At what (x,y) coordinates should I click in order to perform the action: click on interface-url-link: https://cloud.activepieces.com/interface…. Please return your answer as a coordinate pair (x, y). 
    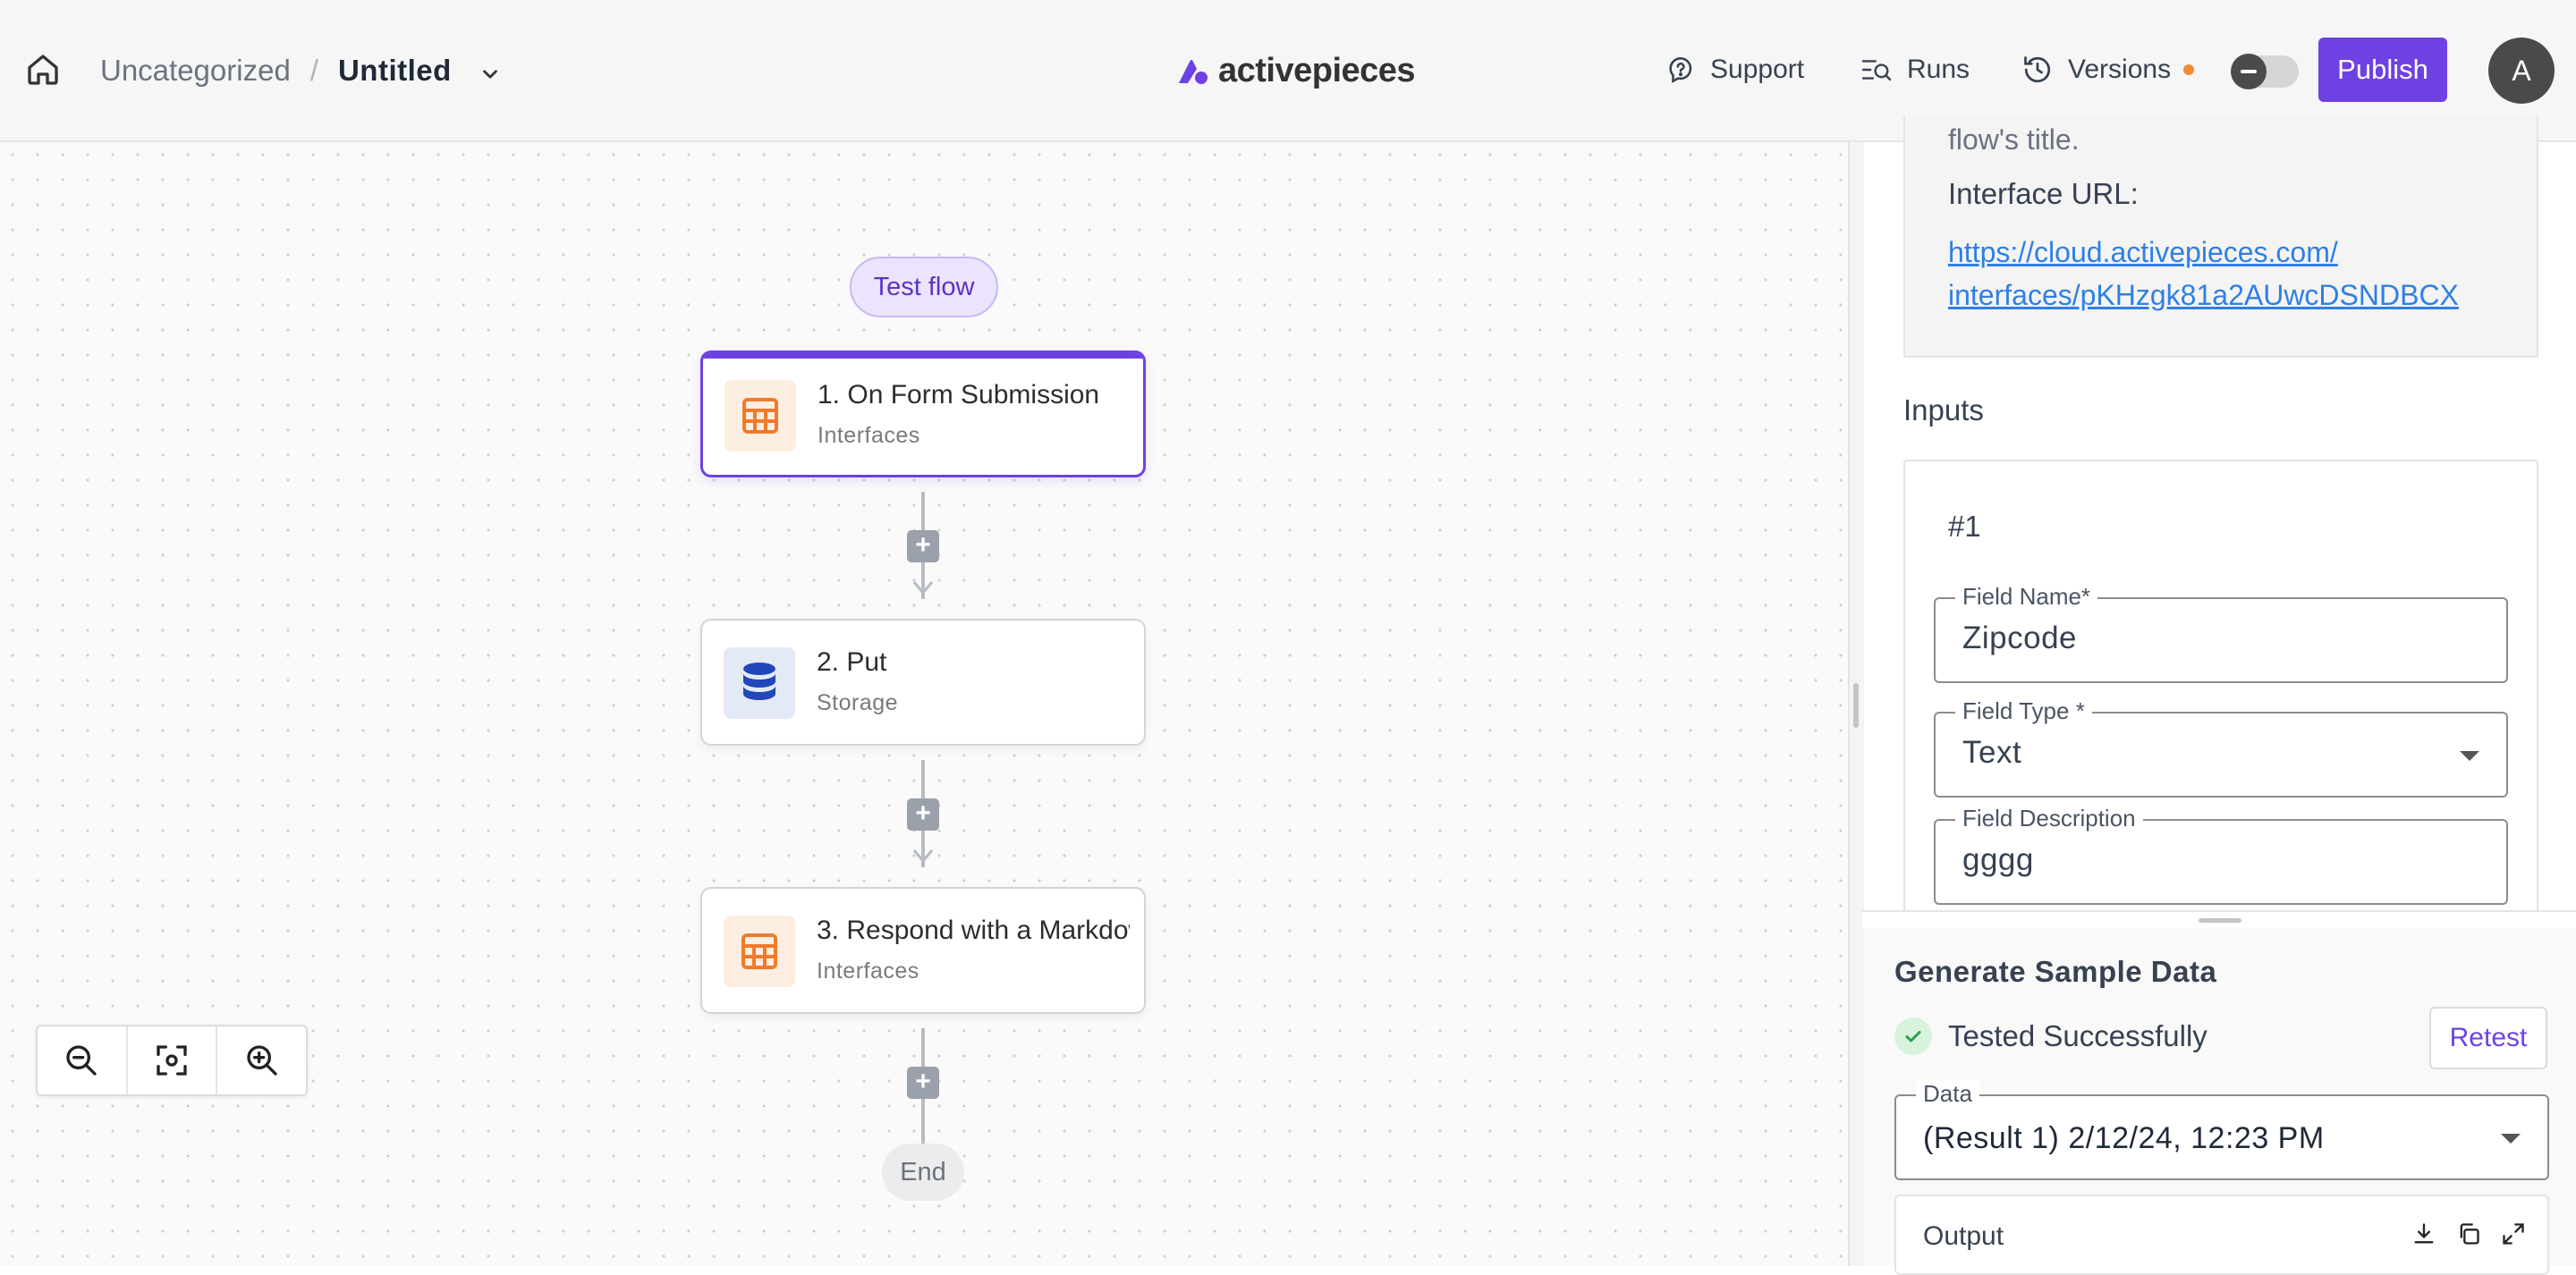
    Looking at the image, I should click on (2234, 274).